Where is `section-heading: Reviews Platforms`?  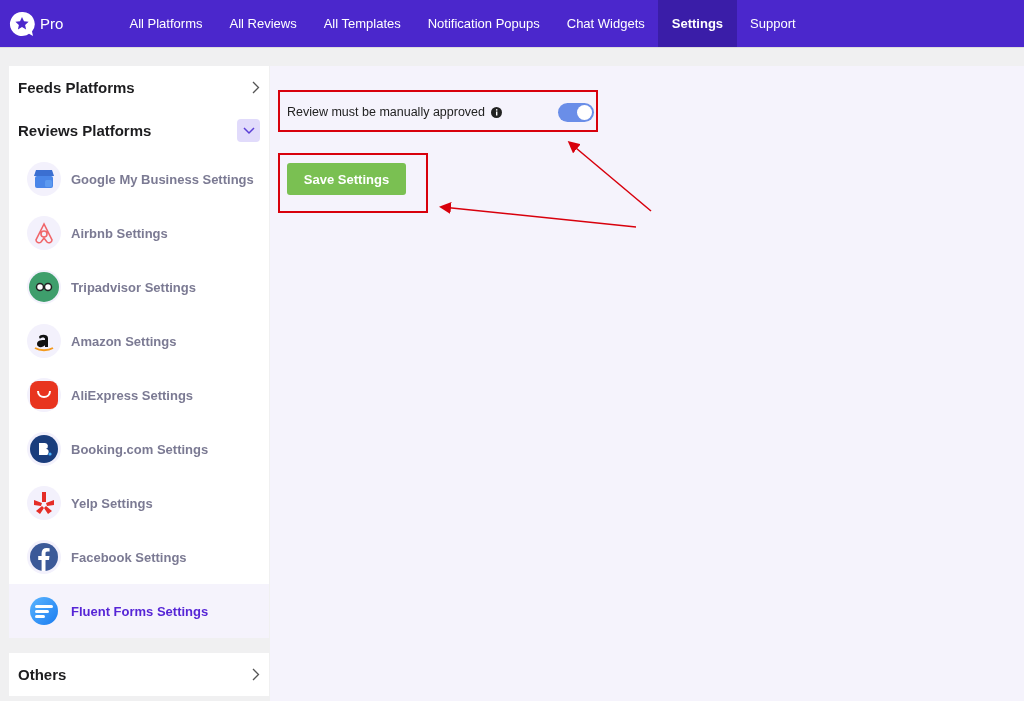
section-heading: Reviews Platforms is located at coordinates (85, 130).